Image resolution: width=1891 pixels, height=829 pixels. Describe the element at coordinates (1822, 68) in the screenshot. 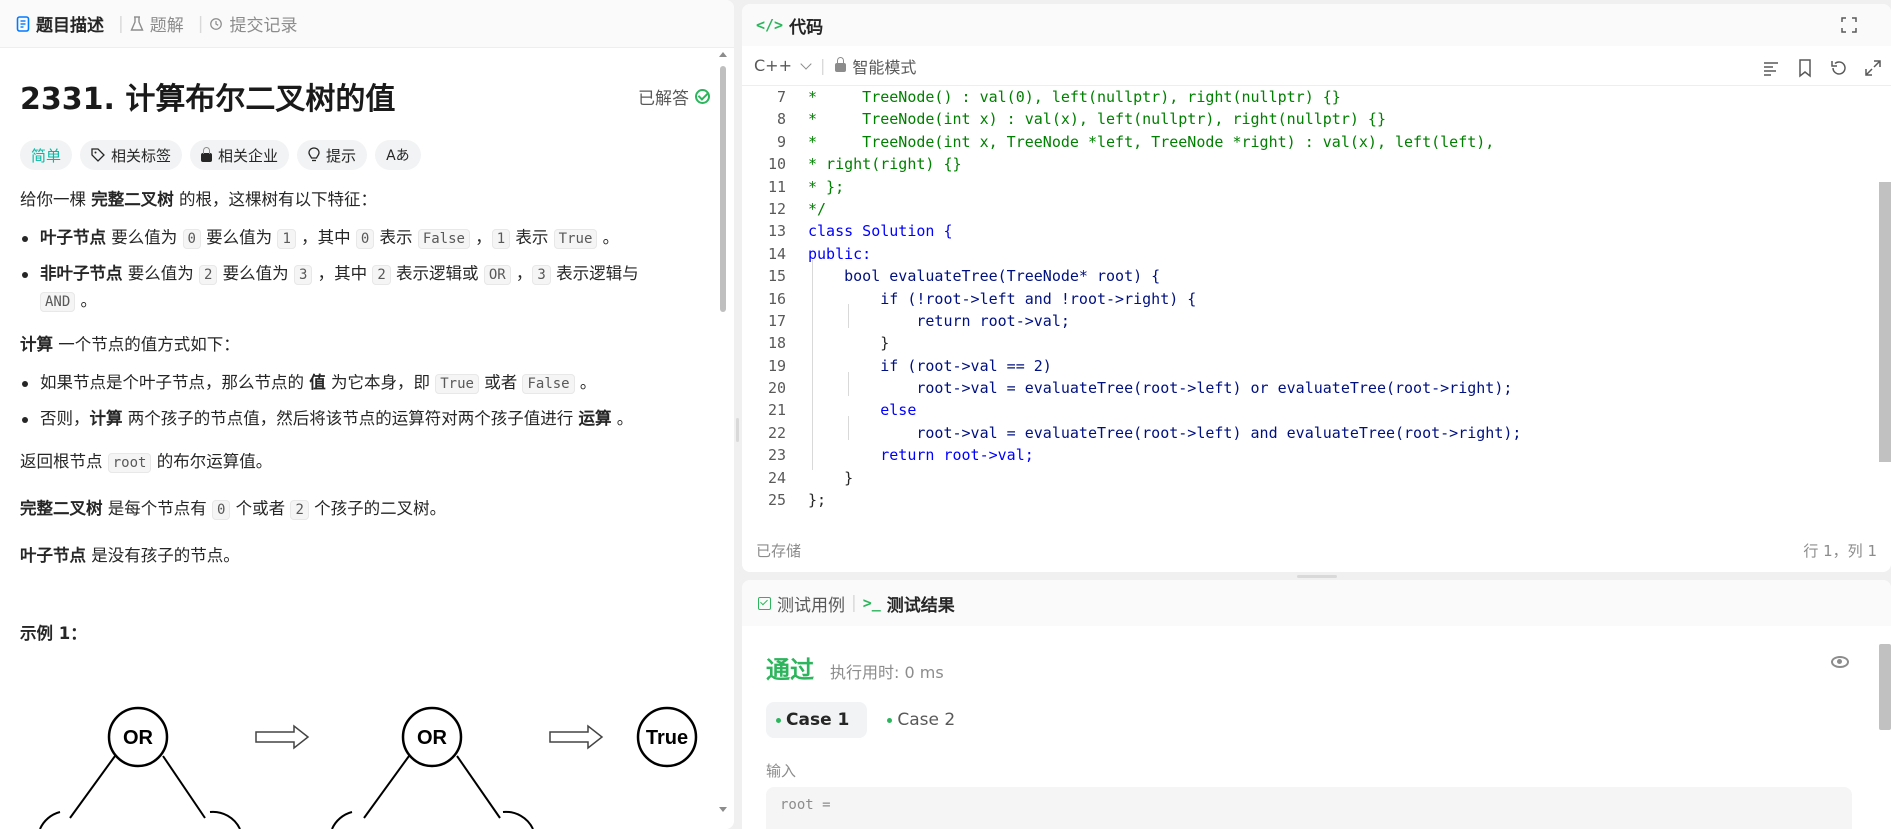

I see `editor-actions` at that location.